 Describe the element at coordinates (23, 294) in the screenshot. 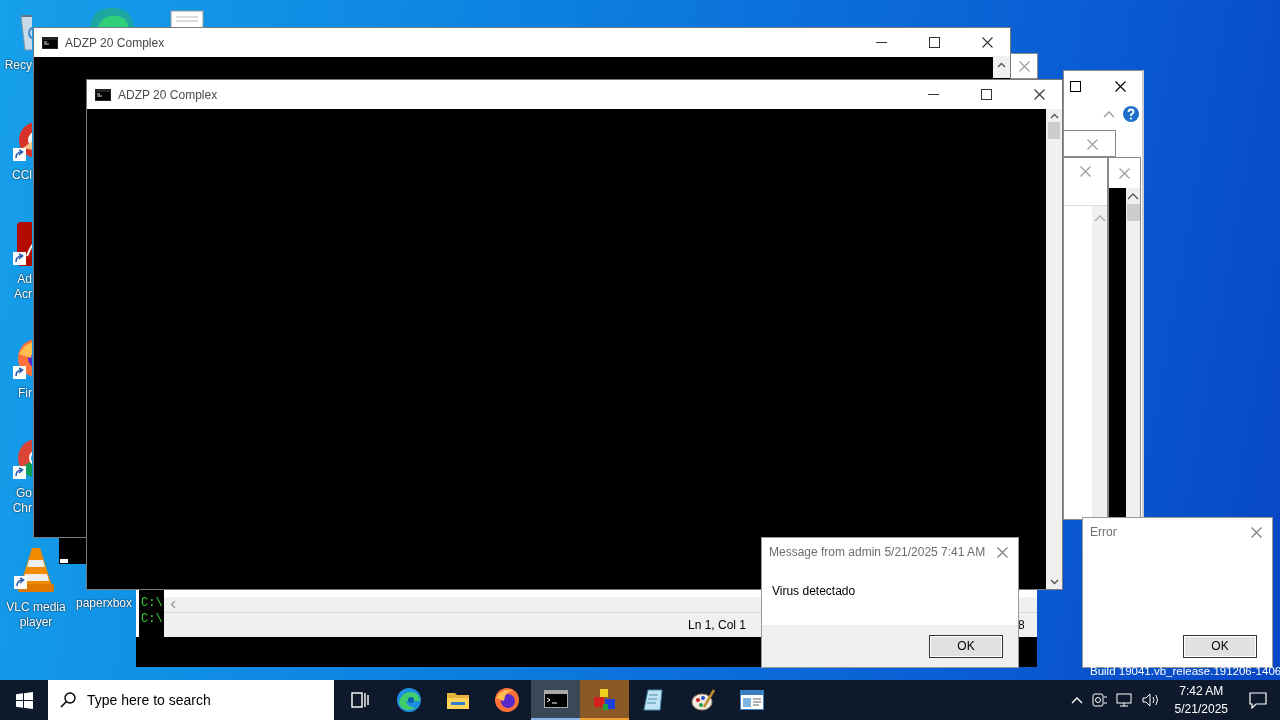

I see `icon-label: Acr` at that location.